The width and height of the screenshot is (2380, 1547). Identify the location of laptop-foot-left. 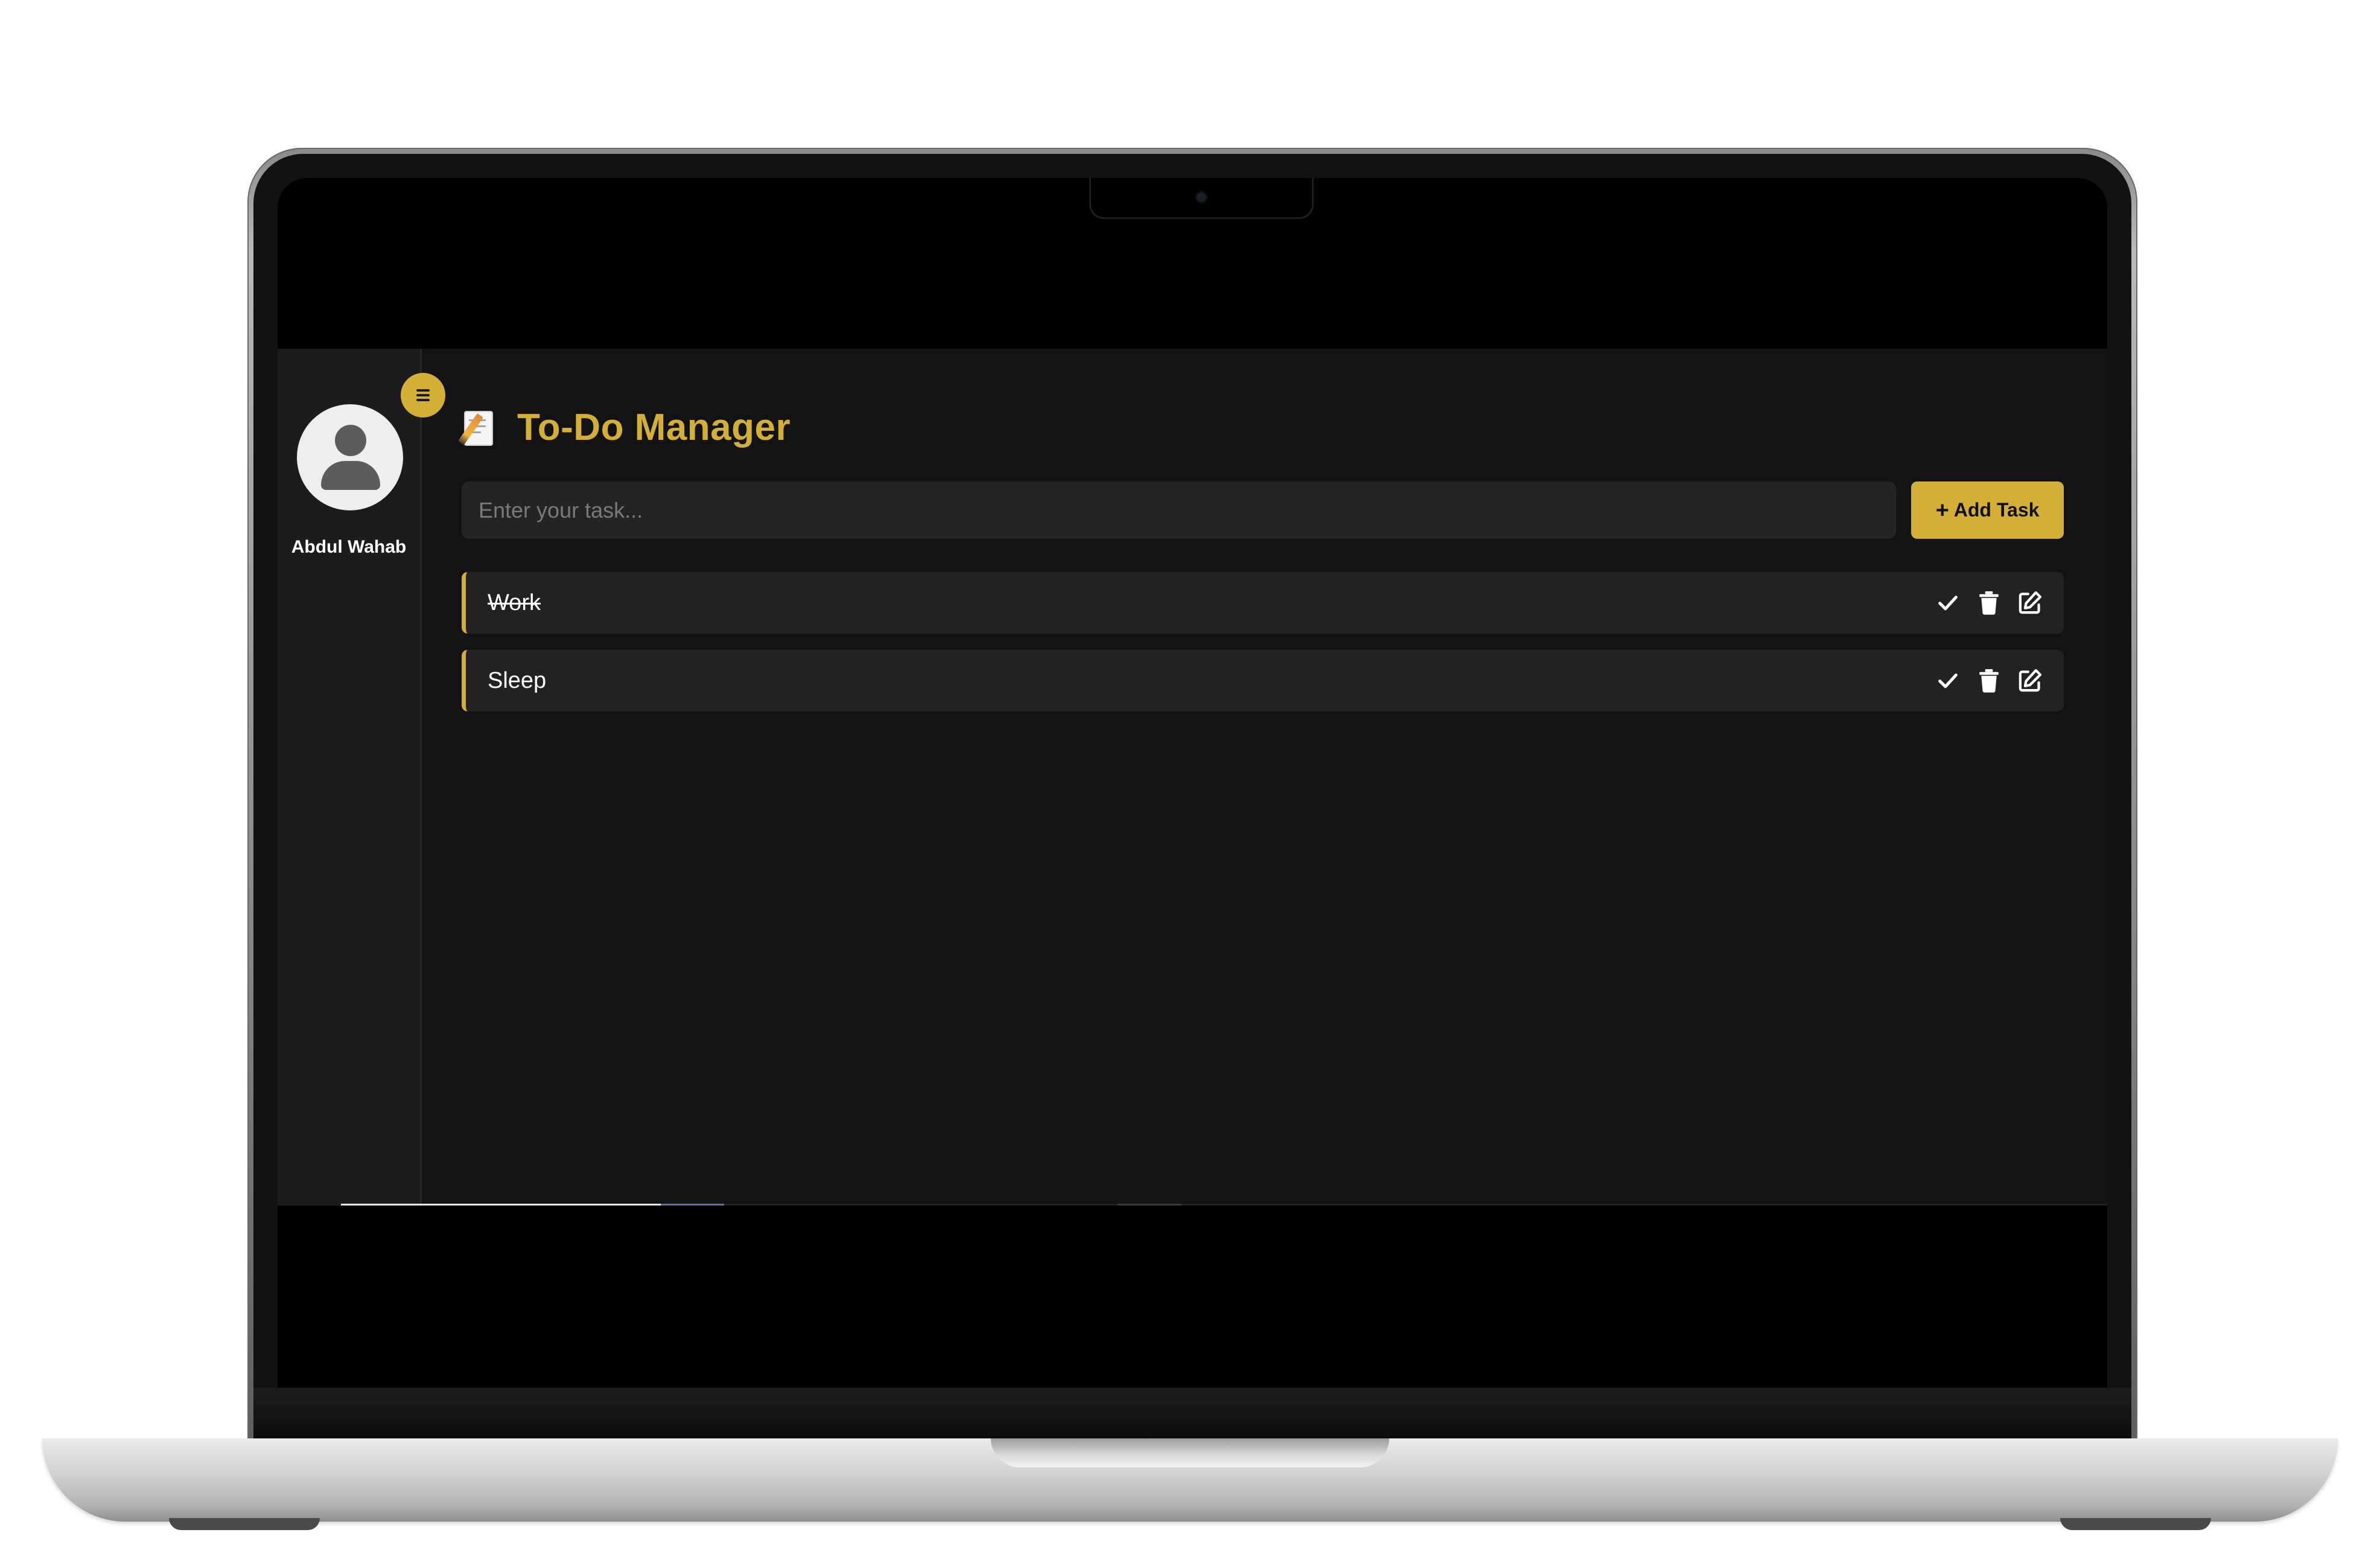
(244, 1524).